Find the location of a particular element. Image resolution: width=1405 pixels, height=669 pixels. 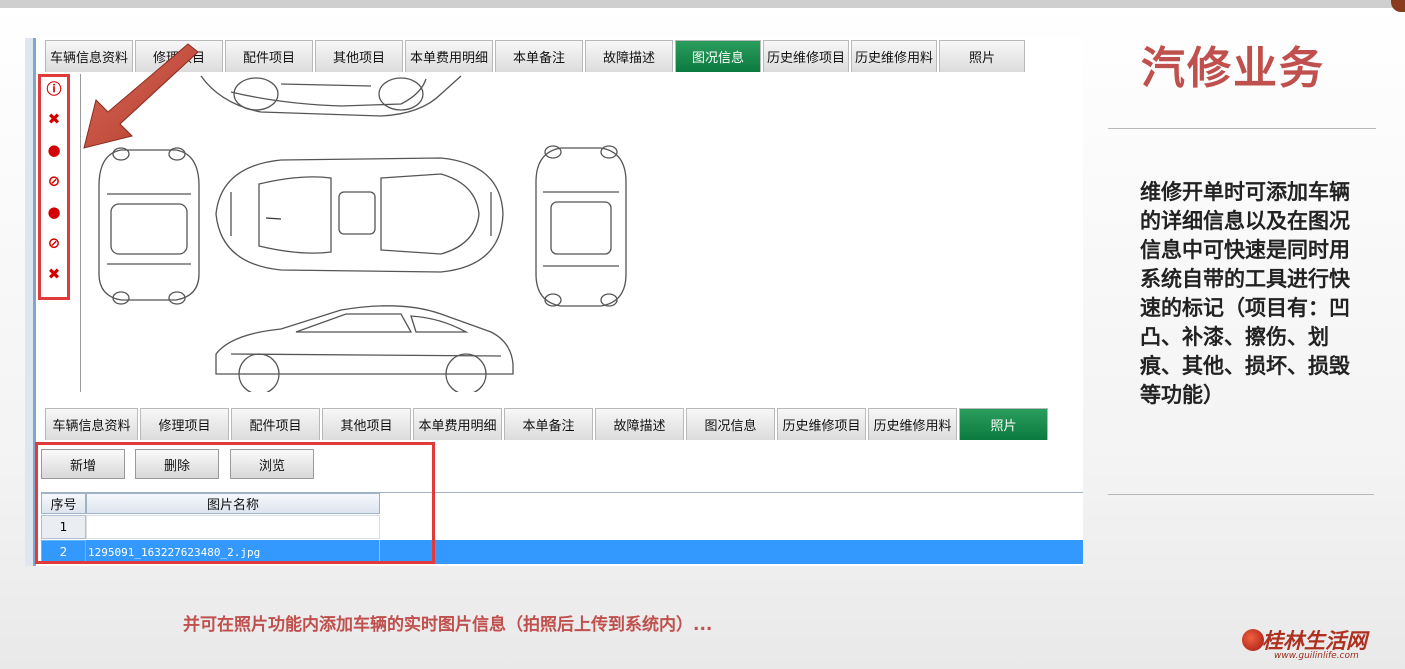

logo-mark-icon is located at coordinates (1253, 640).